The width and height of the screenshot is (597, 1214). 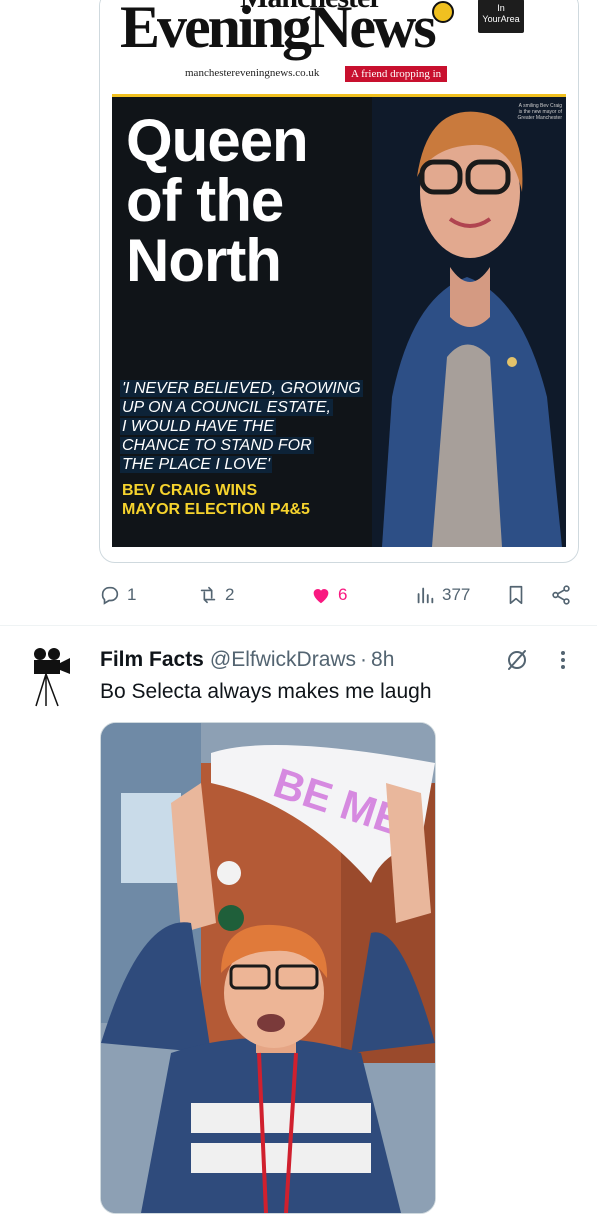 I want to click on views-button: 377, so click(x=442, y=595).